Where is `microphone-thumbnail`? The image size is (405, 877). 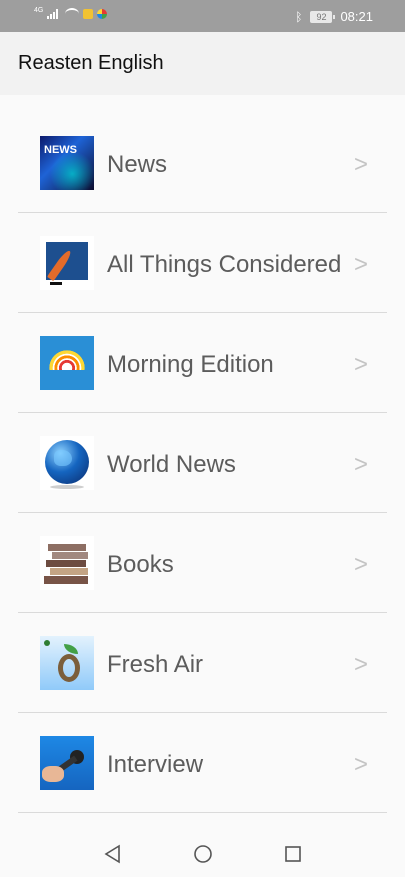
microphone-thumbnail is located at coordinates (67, 763).